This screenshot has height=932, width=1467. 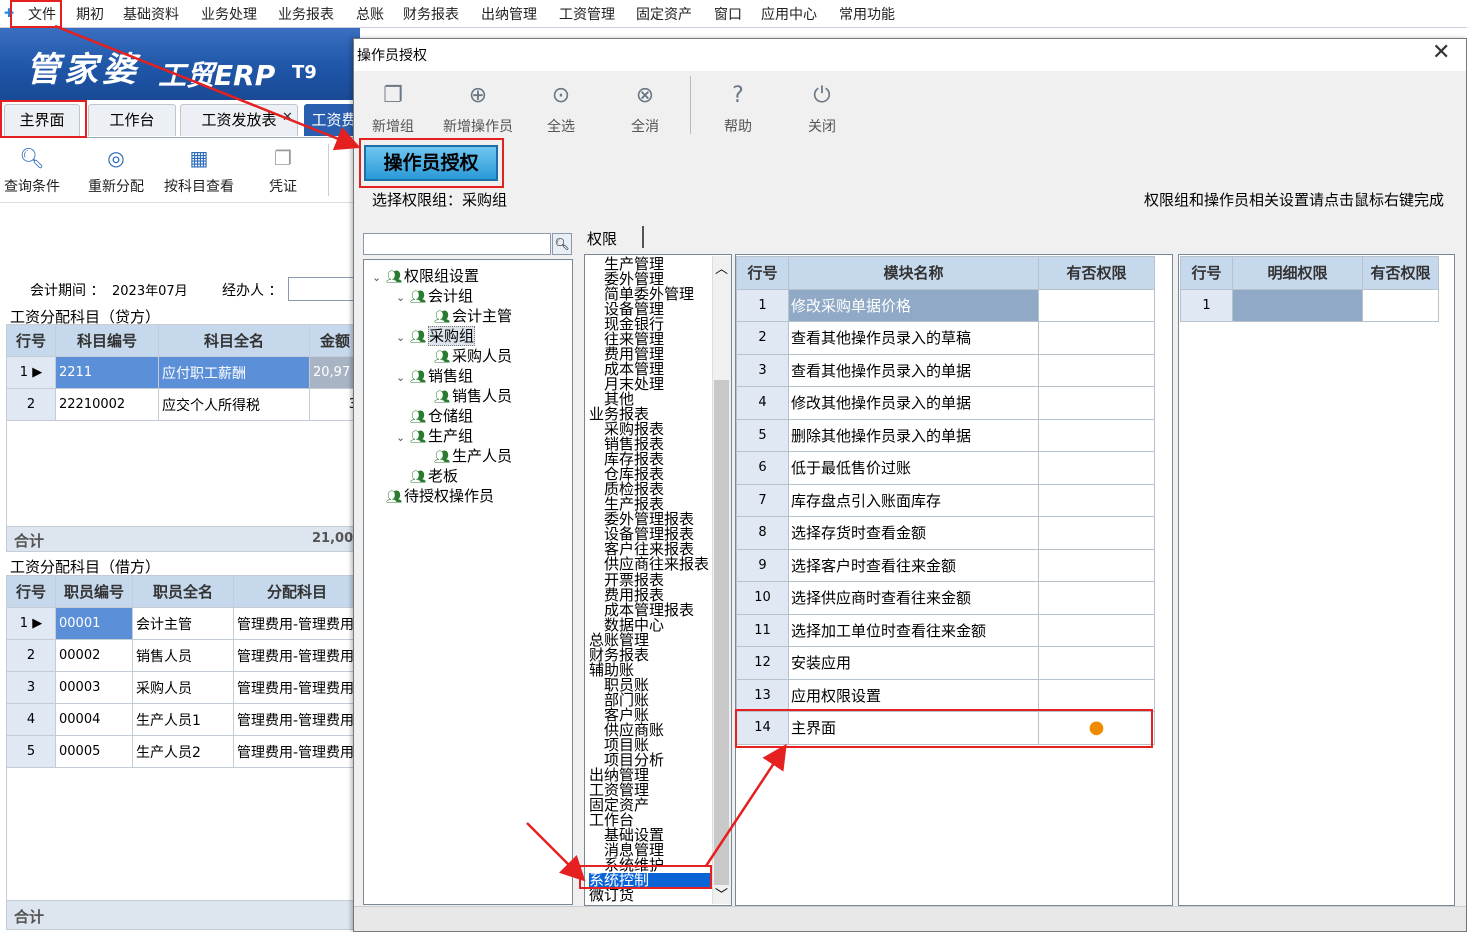 I want to click on arrow-file-to-heading, so click(x=207, y=87).